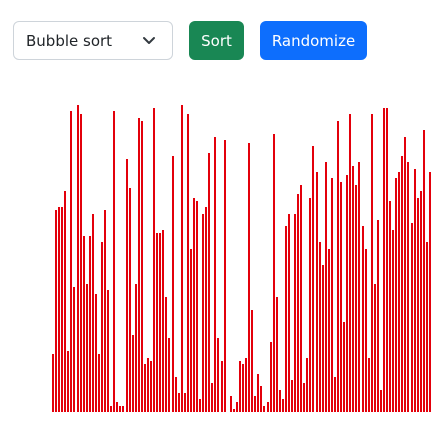  Describe the element at coordinates (149, 41) in the screenshot. I see `chevron-down-icon` at that location.